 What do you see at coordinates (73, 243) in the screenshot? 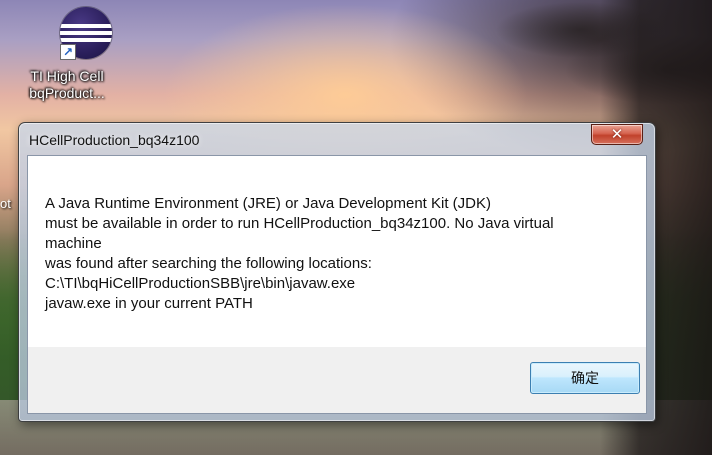
I see `message-line: machine` at bounding box center [73, 243].